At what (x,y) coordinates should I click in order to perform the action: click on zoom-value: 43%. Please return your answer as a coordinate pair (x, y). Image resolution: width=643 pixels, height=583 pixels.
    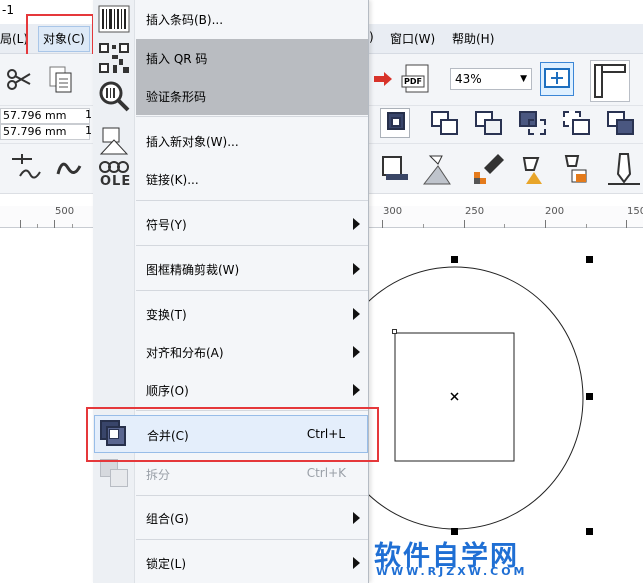
    Looking at the image, I should click on (468, 79).